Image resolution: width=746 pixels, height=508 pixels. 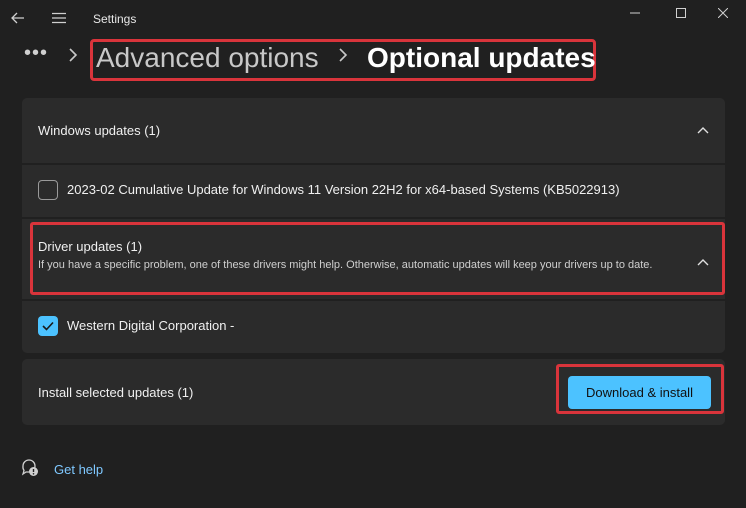 I want to click on windows-updates-title: Windows updates (1), so click(x=99, y=130).